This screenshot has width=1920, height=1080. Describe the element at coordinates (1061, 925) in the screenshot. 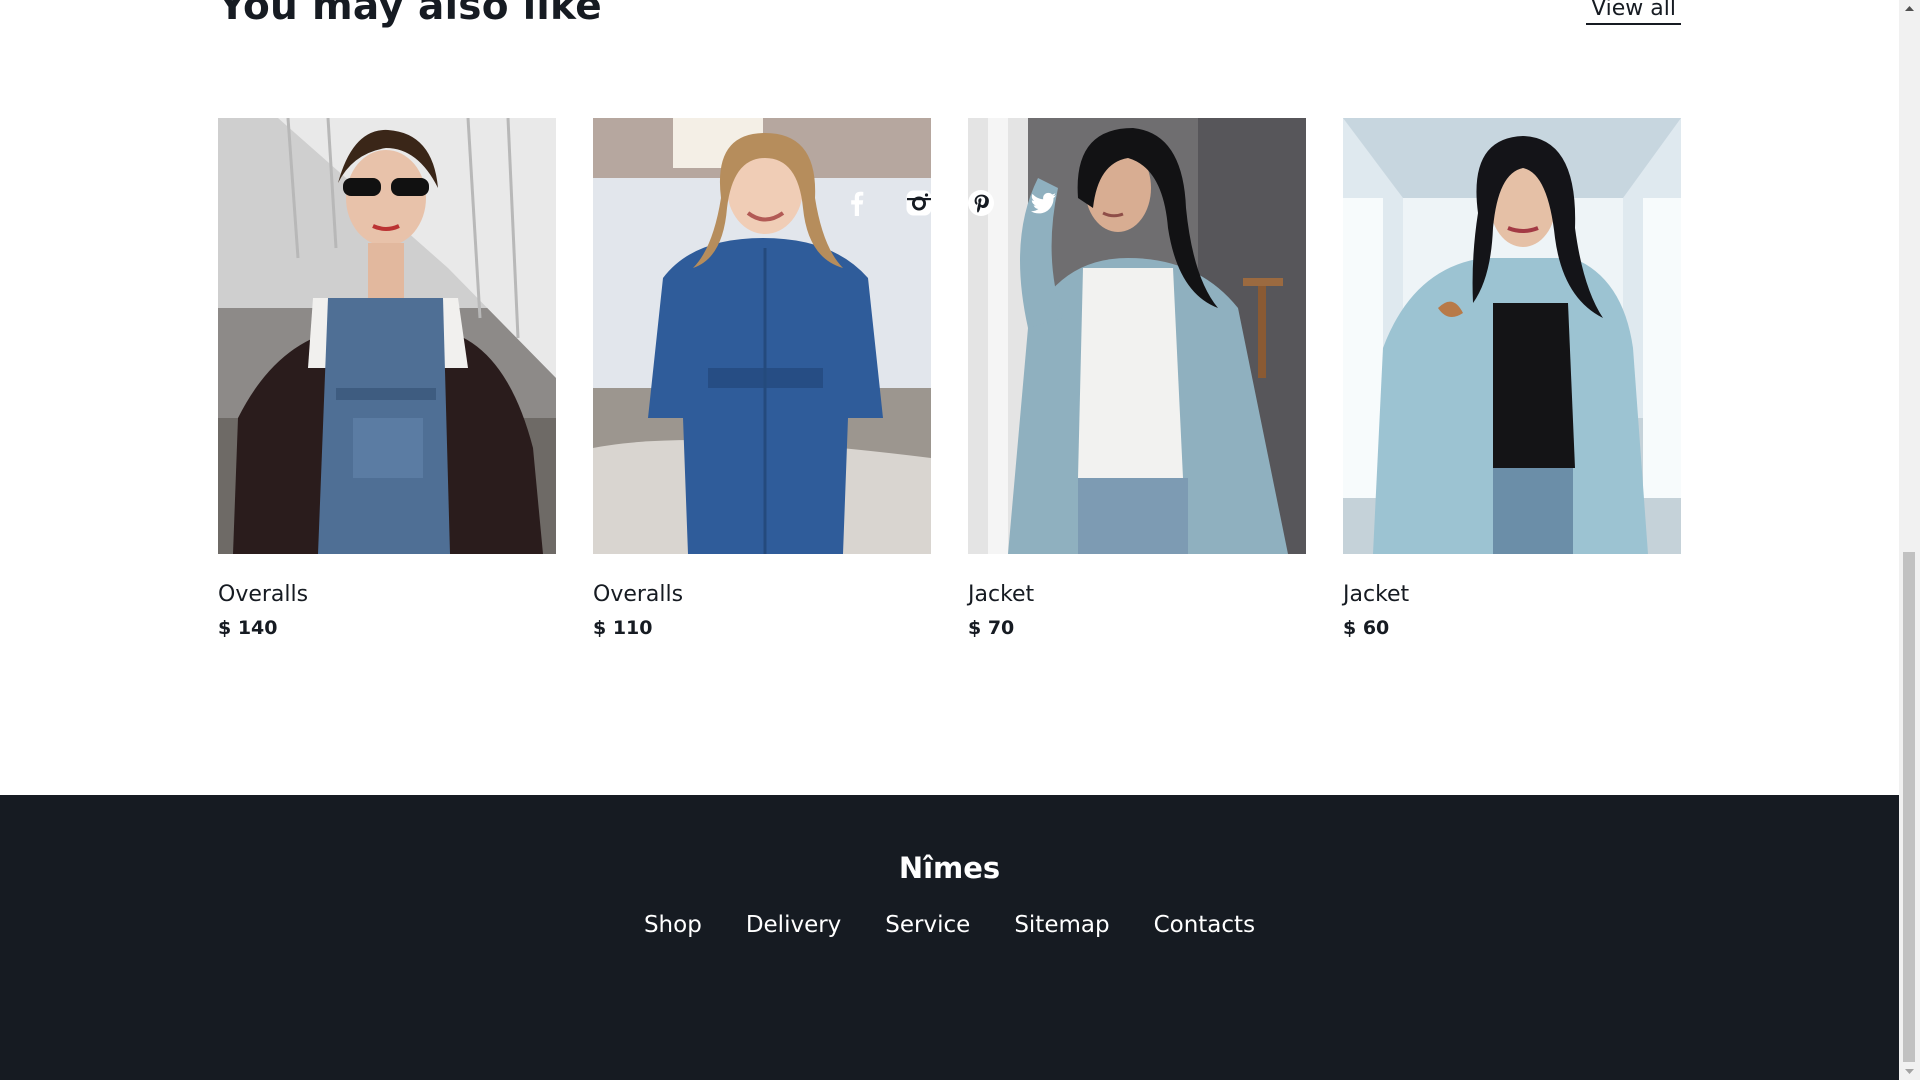

I see `footer-link-sitemap: Sitemap` at that location.